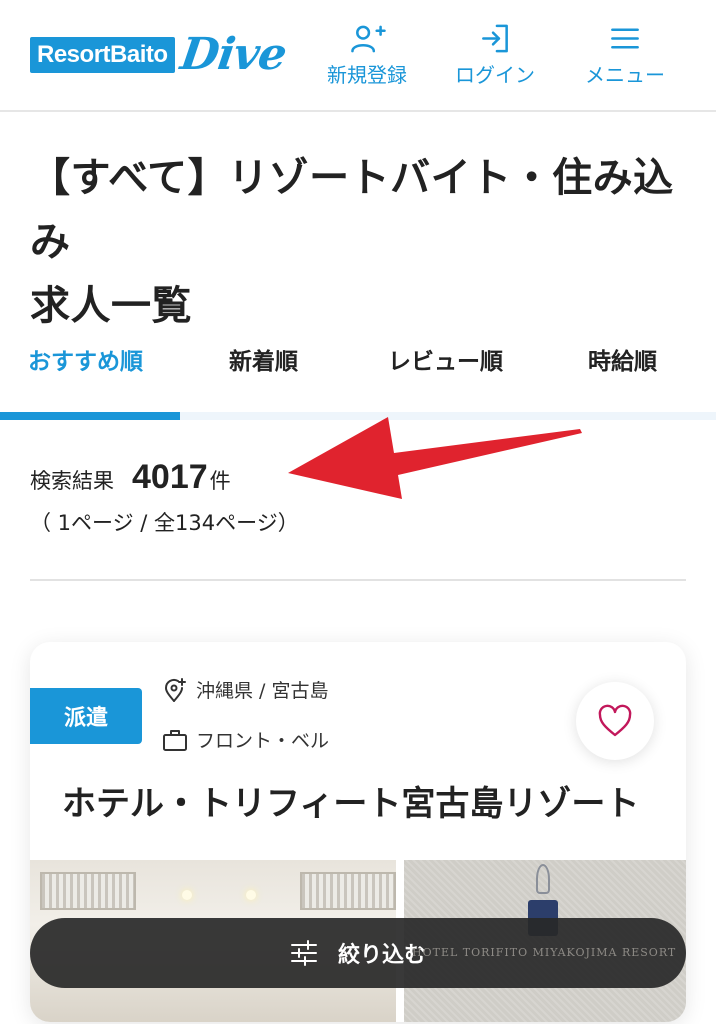 The height and width of the screenshot is (1024, 716). What do you see at coordinates (175, 740) in the screenshot?
I see `briefcase-icon` at bounding box center [175, 740].